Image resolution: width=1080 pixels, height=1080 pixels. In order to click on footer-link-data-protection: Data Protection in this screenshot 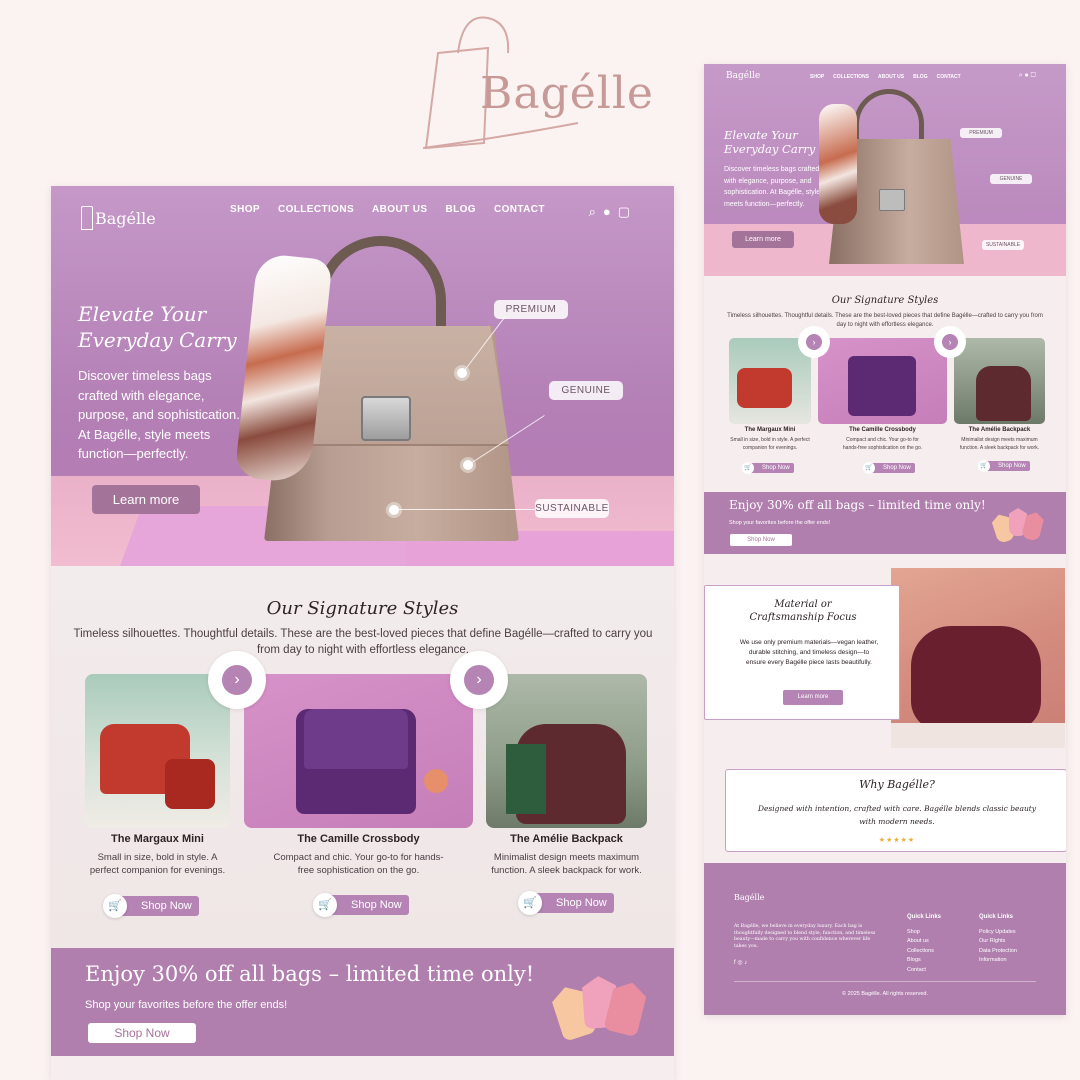, I will do `click(998, 952)`.